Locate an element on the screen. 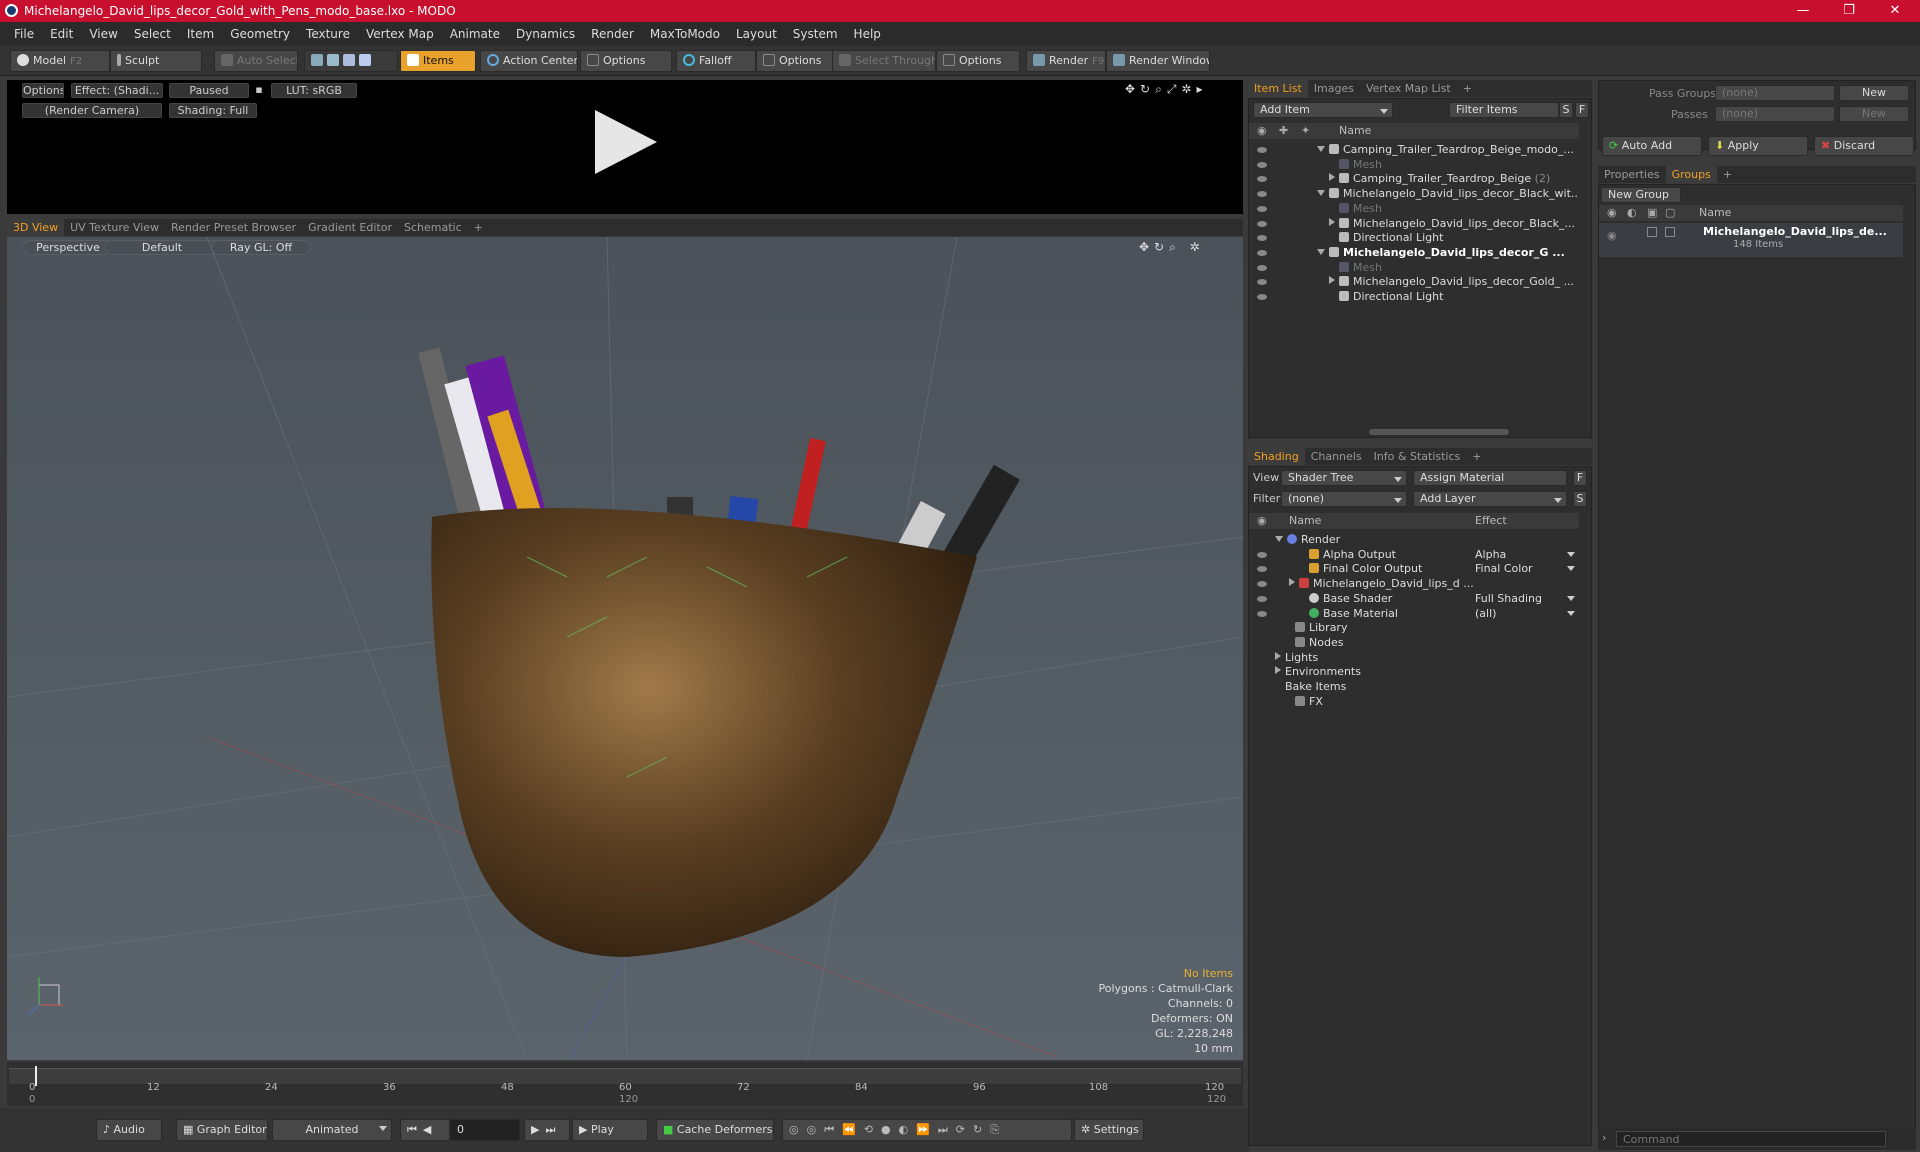 This screenshot has width=1920, height=1152. lock-icon: ▪ is located at coordinates (259, 90).